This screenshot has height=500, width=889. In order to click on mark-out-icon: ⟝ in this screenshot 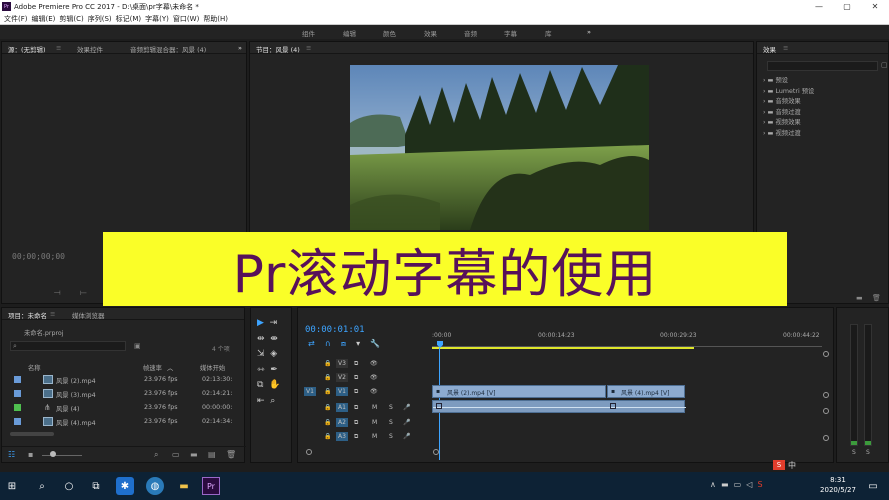, I will do `click(83, 293)`.